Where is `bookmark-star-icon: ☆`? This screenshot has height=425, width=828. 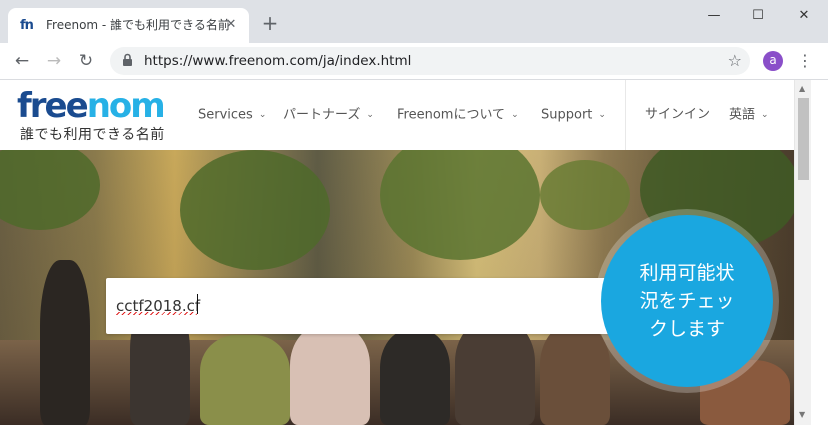
bookmark-star-icon: ☆ is located at coordinates (735, 61).